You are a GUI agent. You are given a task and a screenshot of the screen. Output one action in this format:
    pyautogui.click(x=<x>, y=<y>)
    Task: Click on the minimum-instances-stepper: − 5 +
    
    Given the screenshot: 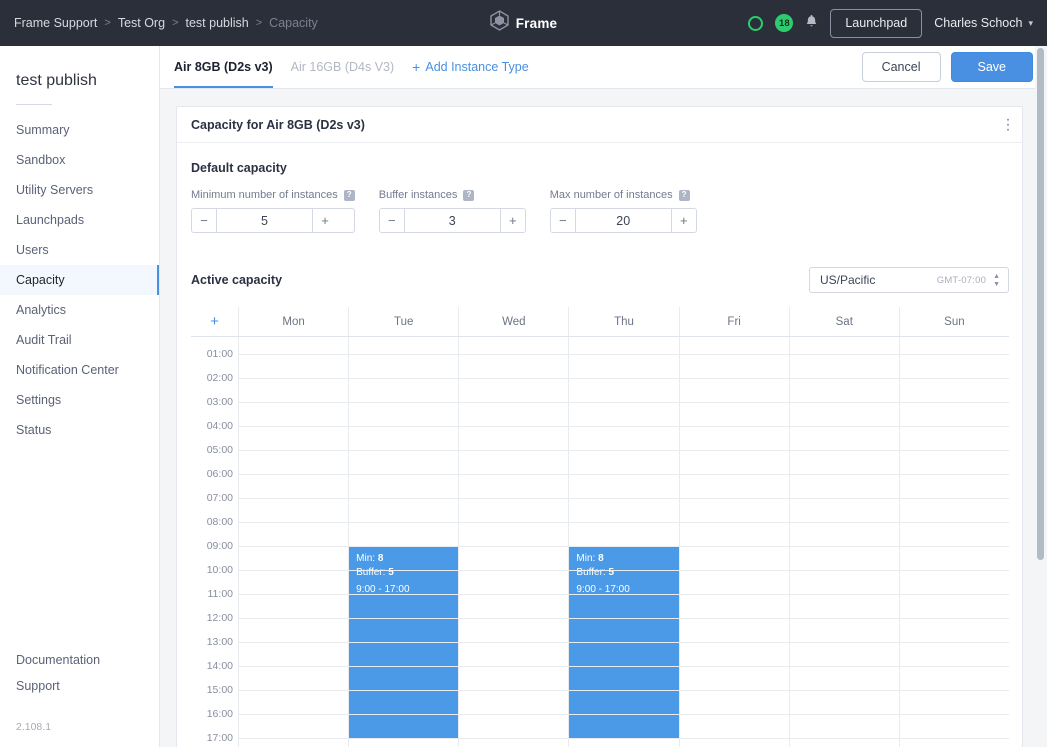 What is the action you would take?
    pyautogui.click(x=273, y=220)
    